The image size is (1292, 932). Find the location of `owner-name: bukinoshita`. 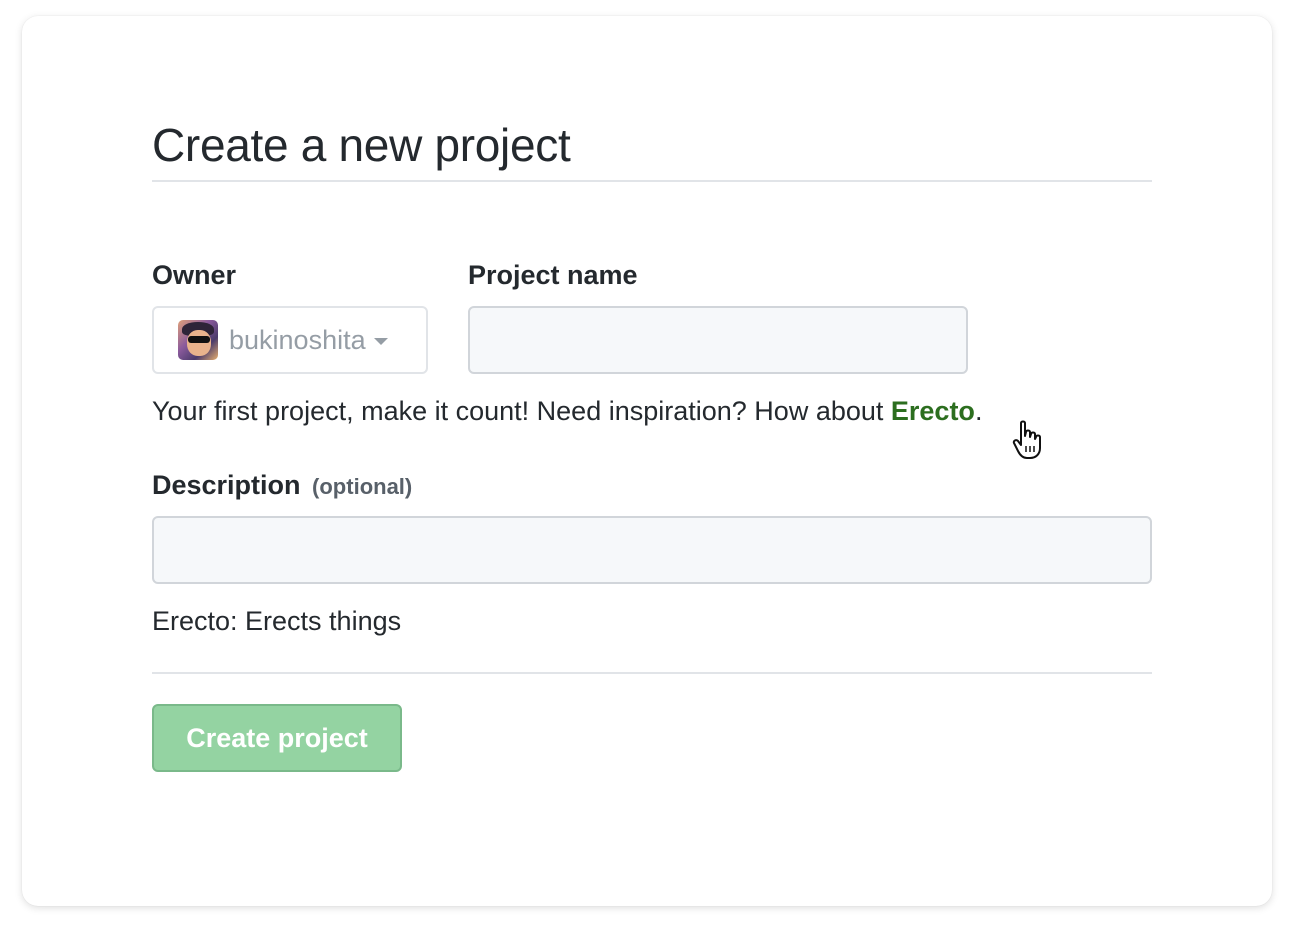

owner-name: bukinoshita is located at coordinates (297, 339).